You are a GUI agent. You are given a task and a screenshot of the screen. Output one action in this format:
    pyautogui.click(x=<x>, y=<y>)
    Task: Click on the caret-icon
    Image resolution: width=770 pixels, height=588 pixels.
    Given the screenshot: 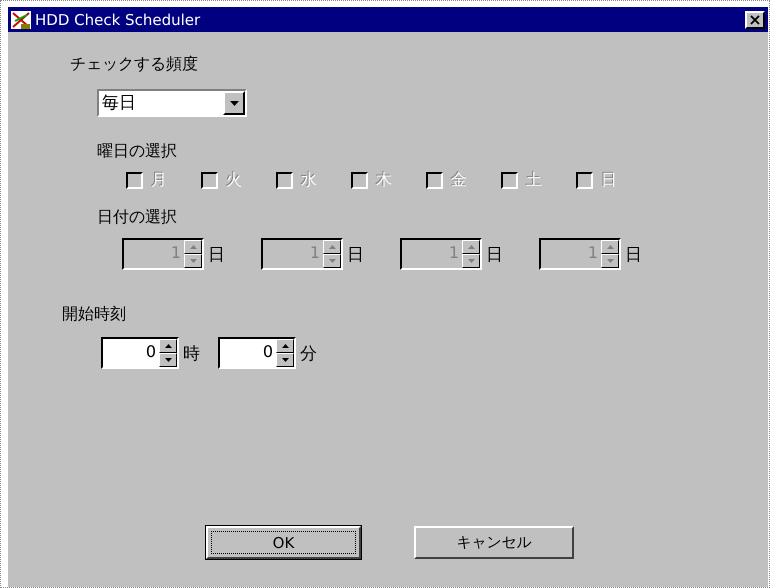 What is the action you would take?
    pyautogui.click(x=234, y=103)
    